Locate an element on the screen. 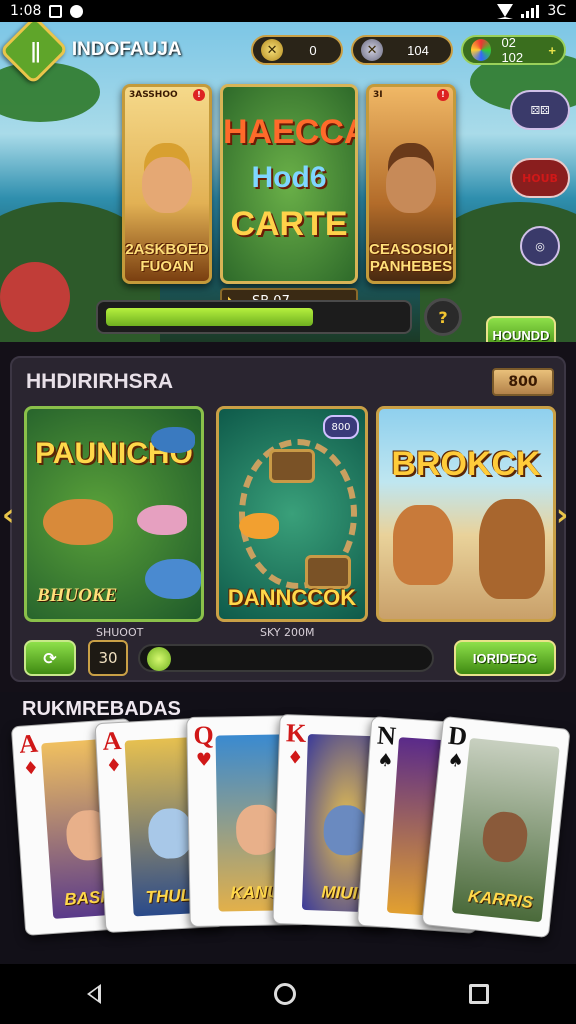 The width and height of the screenshot is (576, 1024). battery-text: 3C is located at coordinates (556, 11).